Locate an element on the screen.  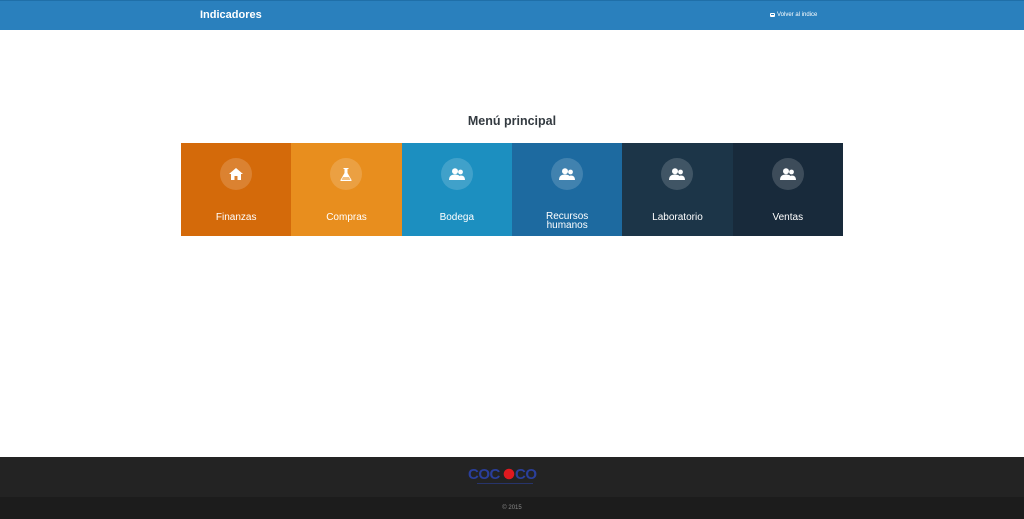
tile-label: Ventas is located at coordinates (788, 217).